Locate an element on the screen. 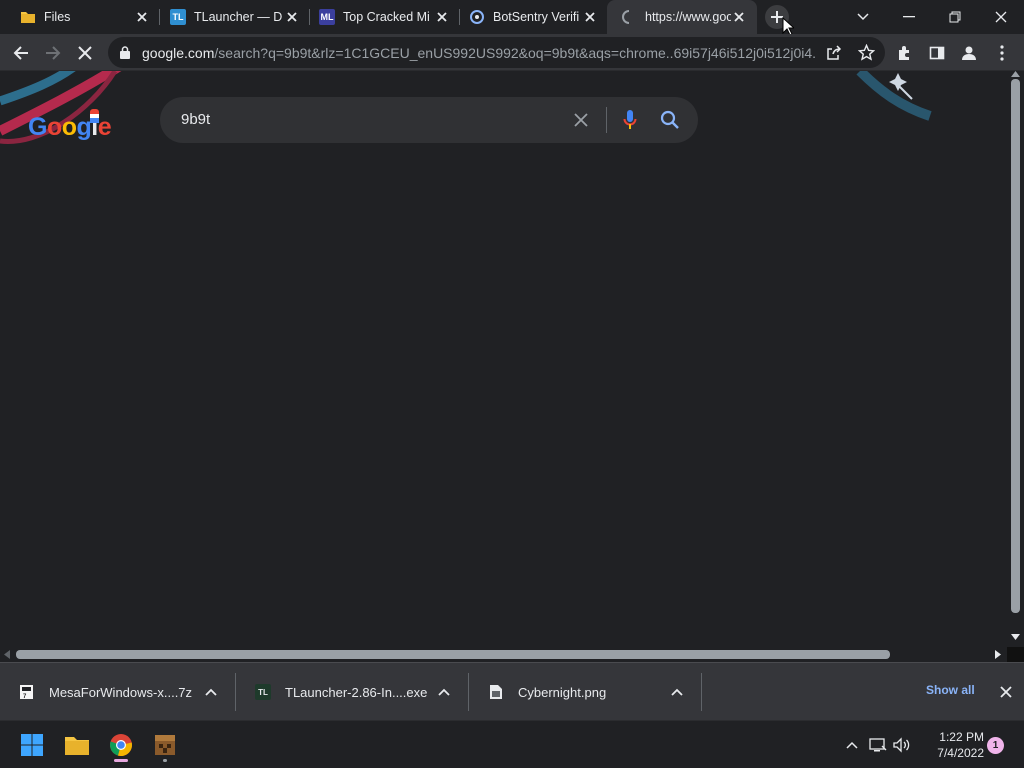  tab-botsentry: BotSentry Verifi is located at coordinates (534, 17).